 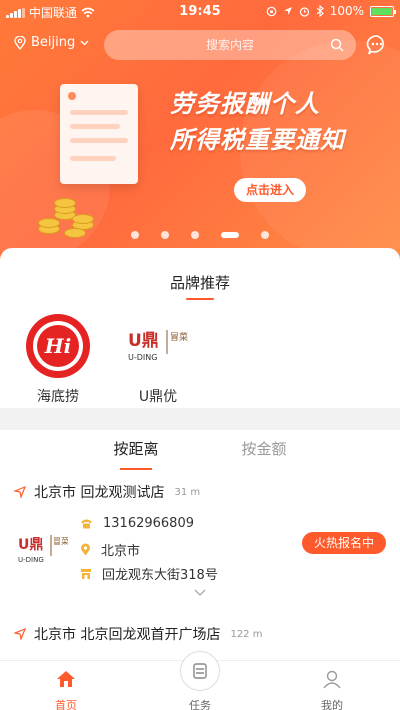 I want to click on user-icon, so click(x=332, y=679).